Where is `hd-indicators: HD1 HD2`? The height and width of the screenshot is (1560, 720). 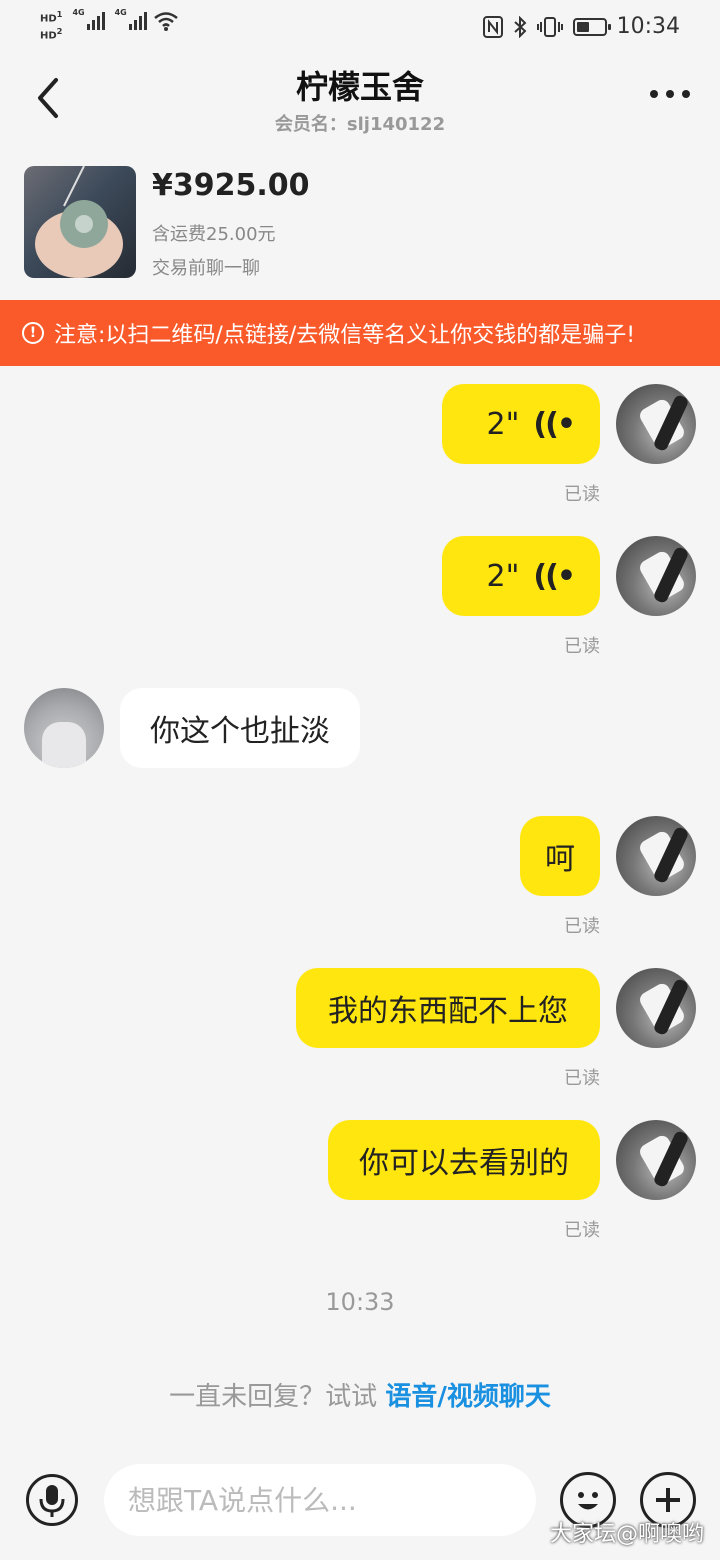 hd-indicators: HD1 HD2 is located at coordinates (51, 25).